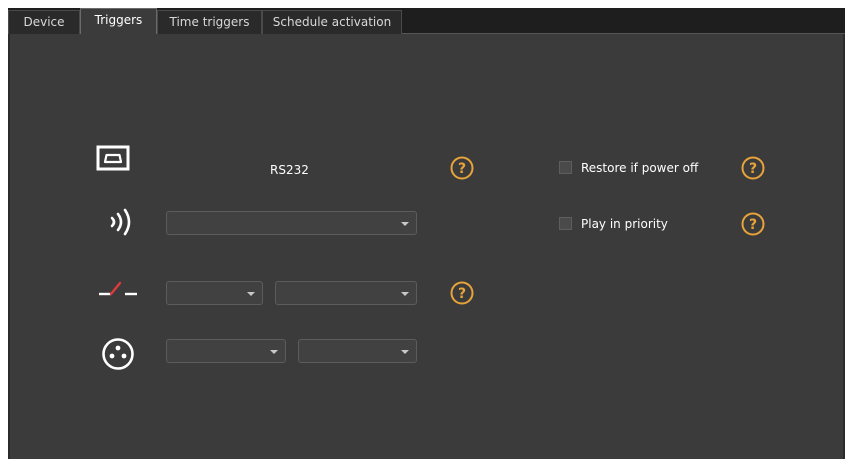 The width and height of the screenshot is (845, 459). What do you see at coordinates (565, 167) in the screenshot?
I see `restore-power-off-checkbox` at bounding box center [565, 167].